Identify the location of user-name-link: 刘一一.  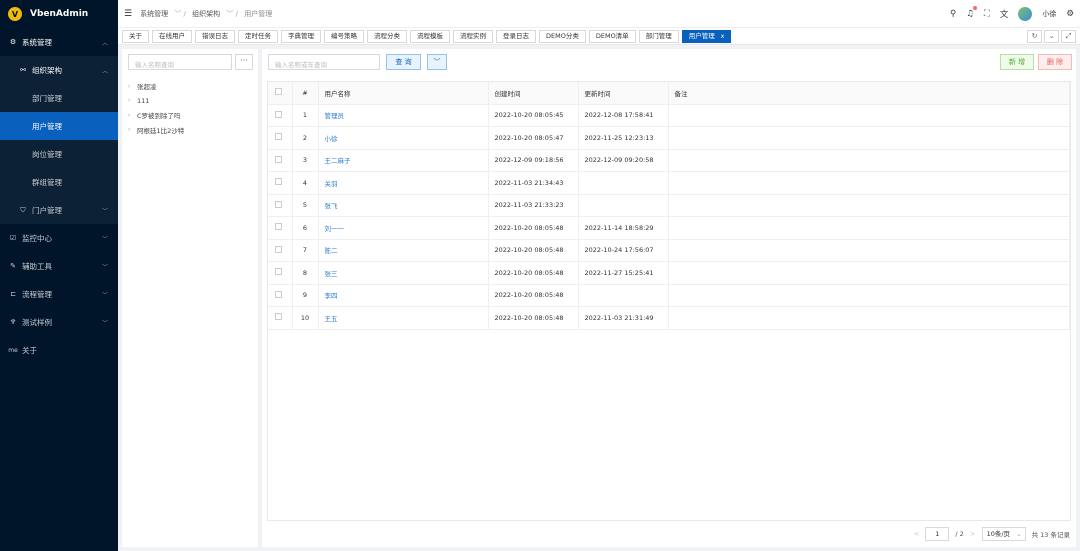
(403, 228).